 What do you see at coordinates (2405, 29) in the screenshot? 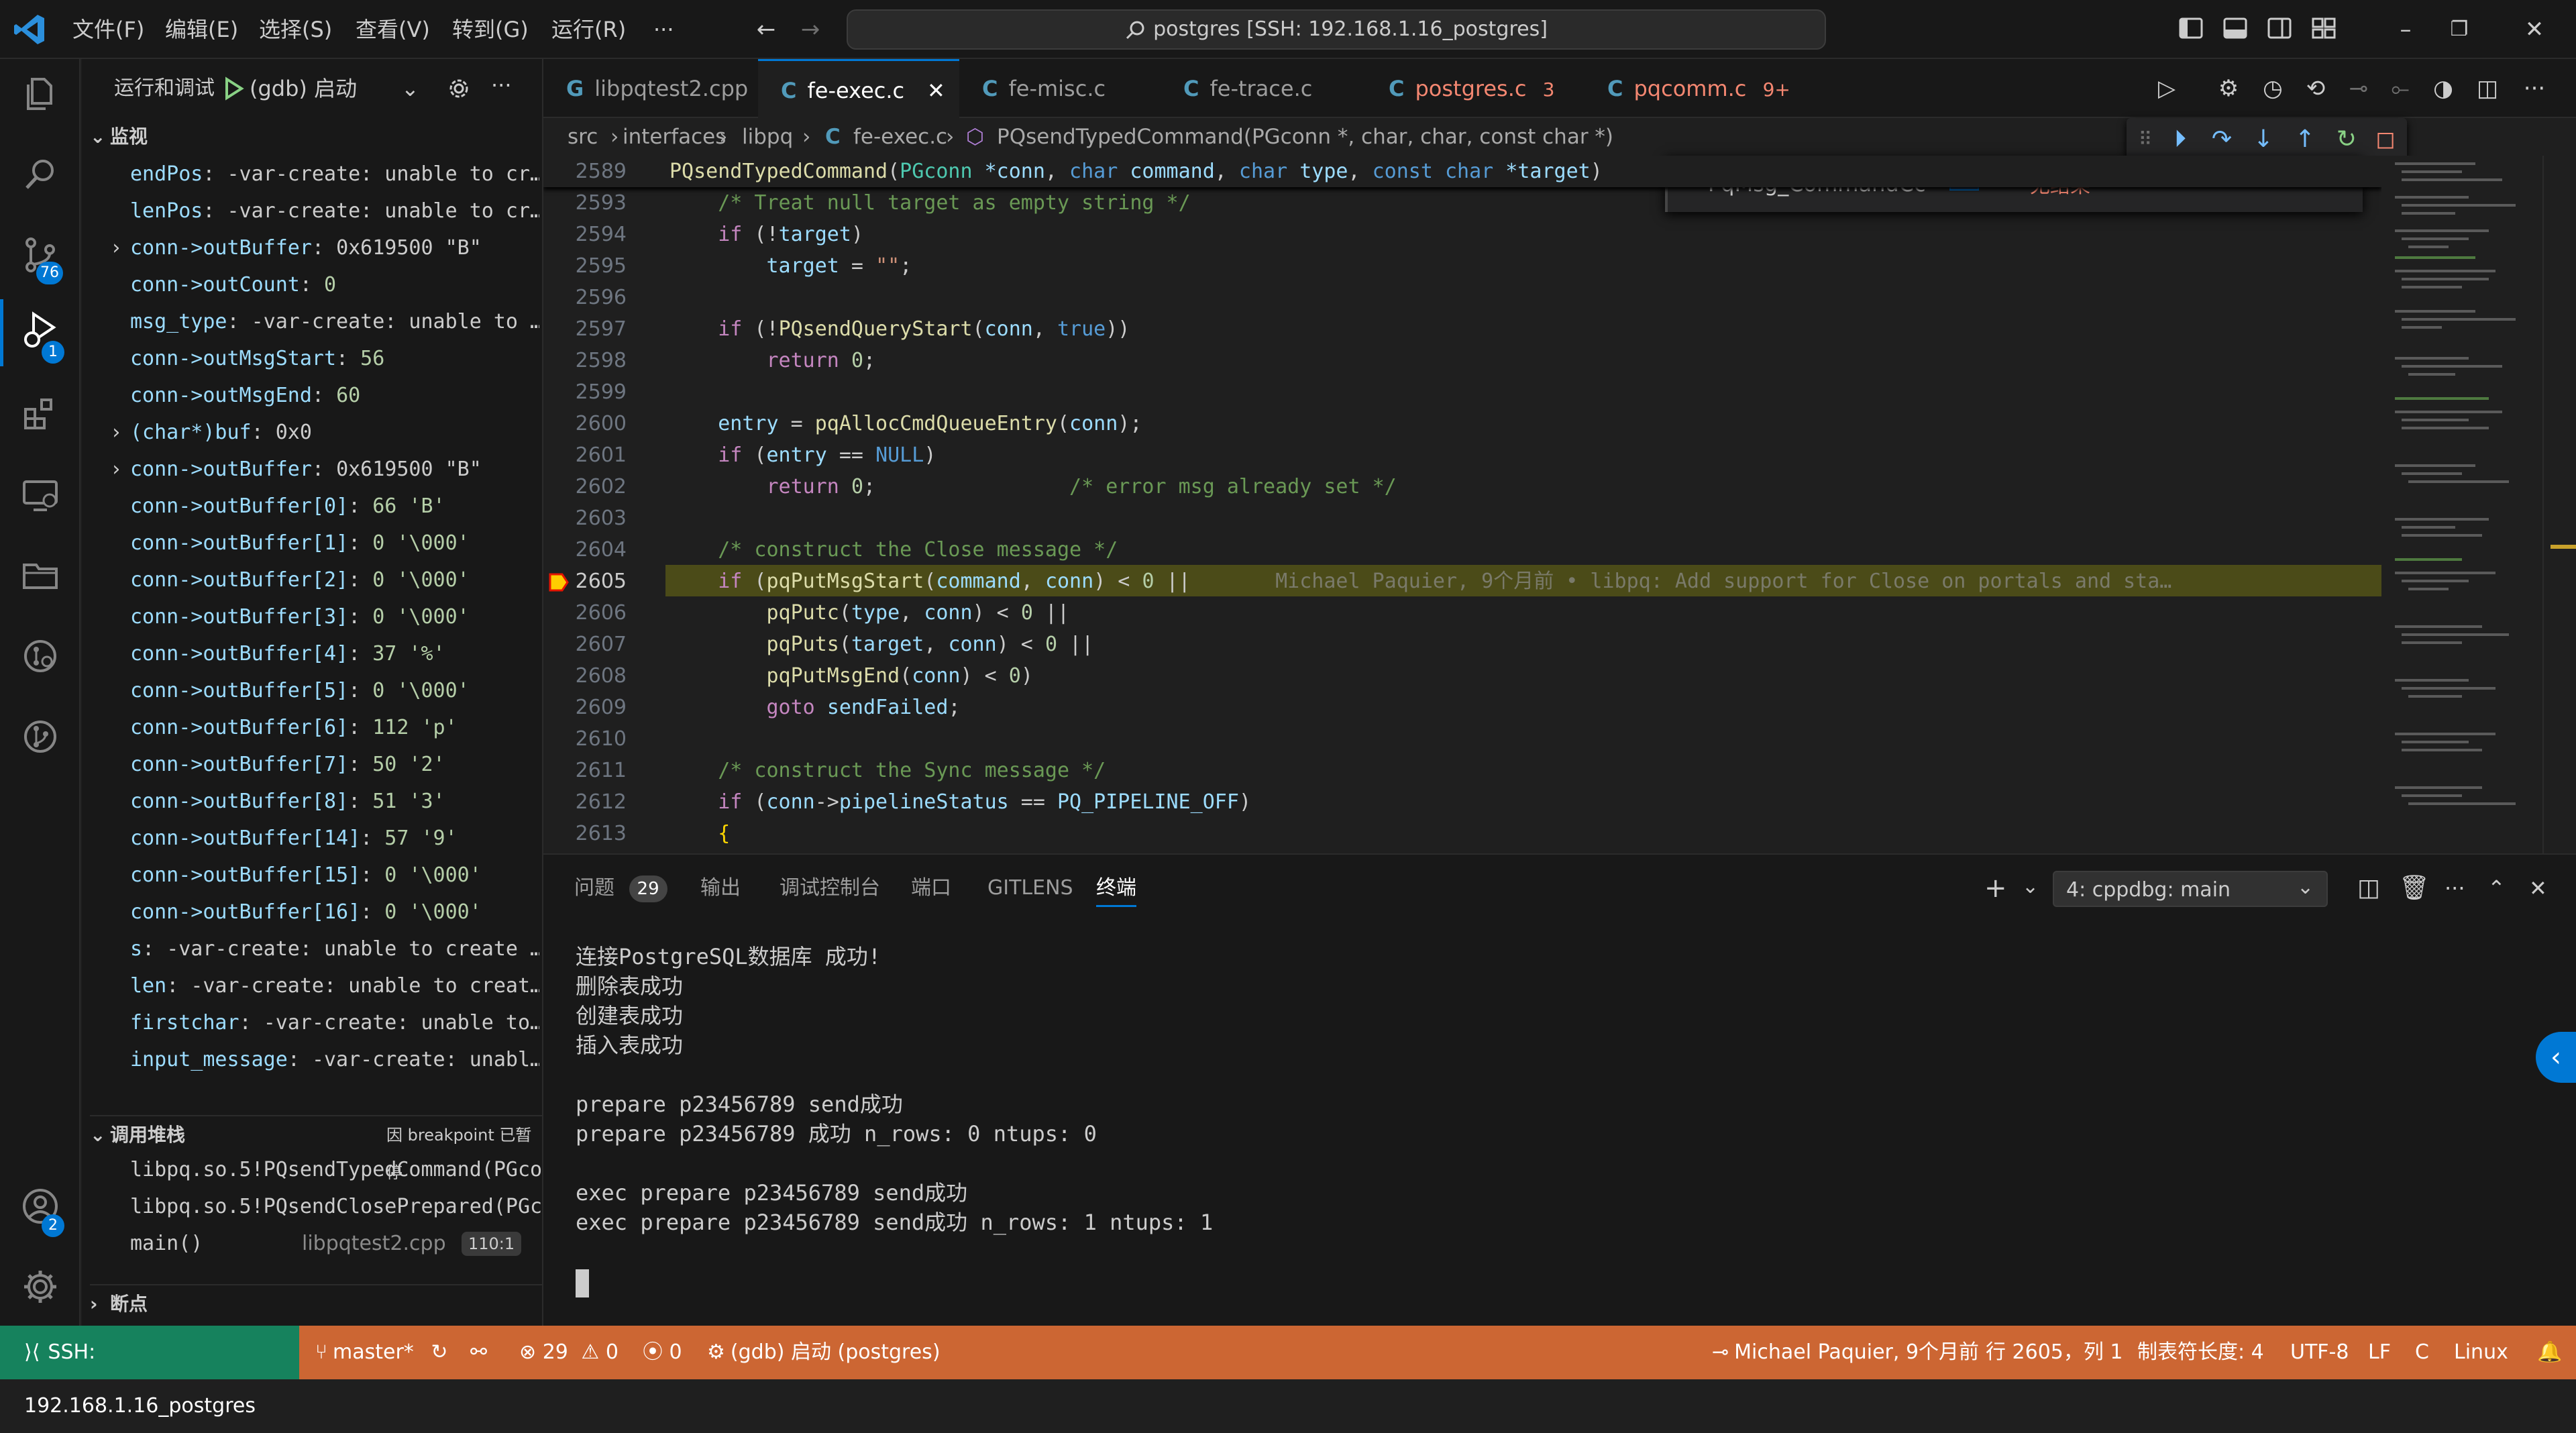
I see `minimize-icon: –` at bounding box center [2405, 29].